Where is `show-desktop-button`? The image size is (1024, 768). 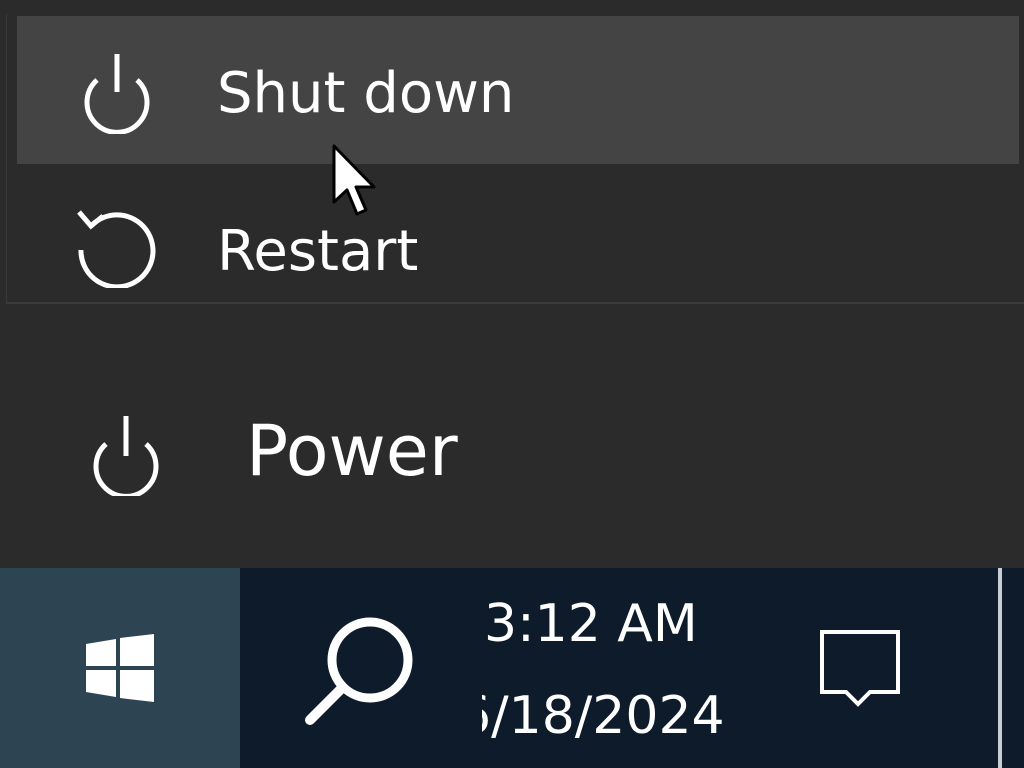 show-desktop-button is located at coordinates (1013, 668).